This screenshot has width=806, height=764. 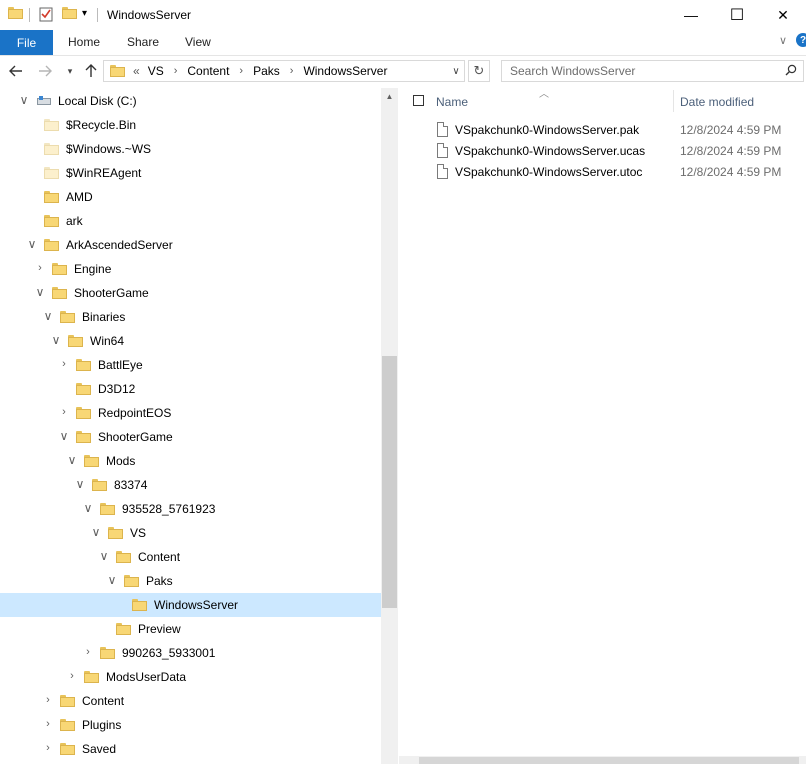 What do you see at coordinates (190, 629) in the screenshot?
I see `tree-item: Preview` at bounding box center [190, 629].